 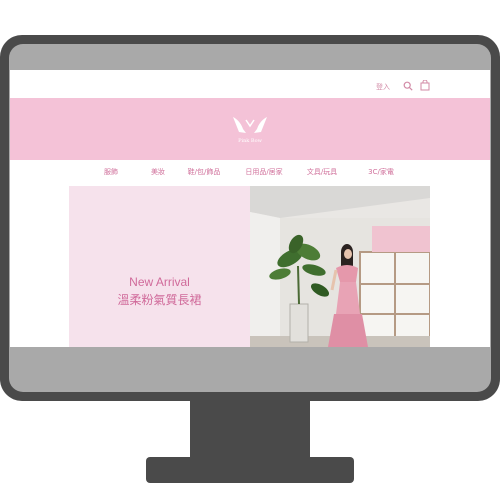 I want to click on hero-text-panel: New Arrival 溫柔粉氣質長裙, so click(x=159, y=266).